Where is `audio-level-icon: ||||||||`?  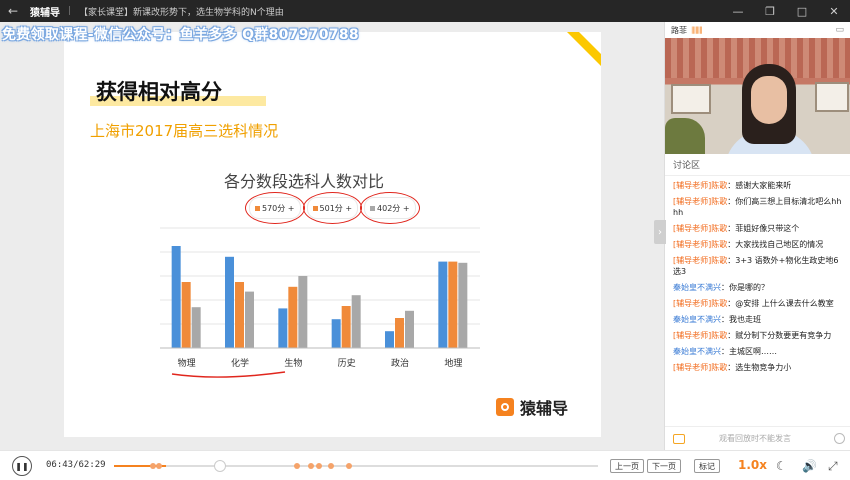 audio-level-icon: |||||||| is located at coordinates (697, 30).